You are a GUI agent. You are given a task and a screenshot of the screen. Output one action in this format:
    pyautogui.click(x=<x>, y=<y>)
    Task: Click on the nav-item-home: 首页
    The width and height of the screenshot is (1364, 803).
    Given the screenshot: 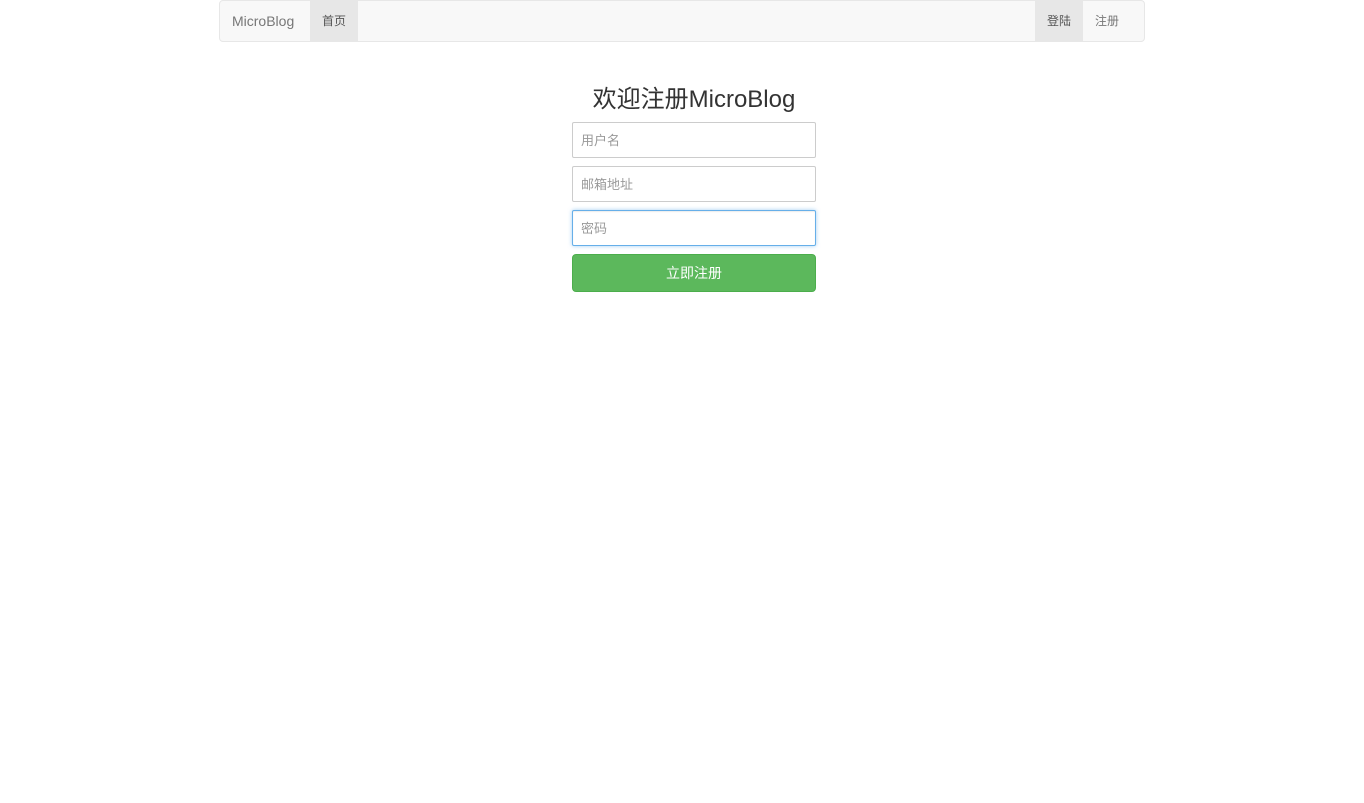 What is the action you would take?
    pyautogui.click(x=334, y=21)
    